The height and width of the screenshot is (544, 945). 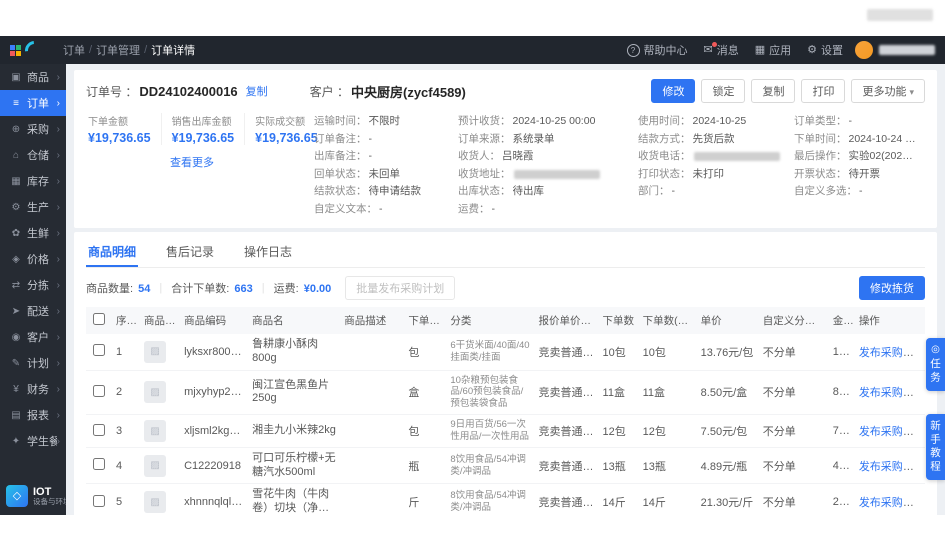 What do you see at coordinates (208, 288) in the screenshot?
I see `stats-row-items: 商品数量: 54 | 合计下单数: 663 | 运费: ¥0.00` at bounding box center [208, 288].